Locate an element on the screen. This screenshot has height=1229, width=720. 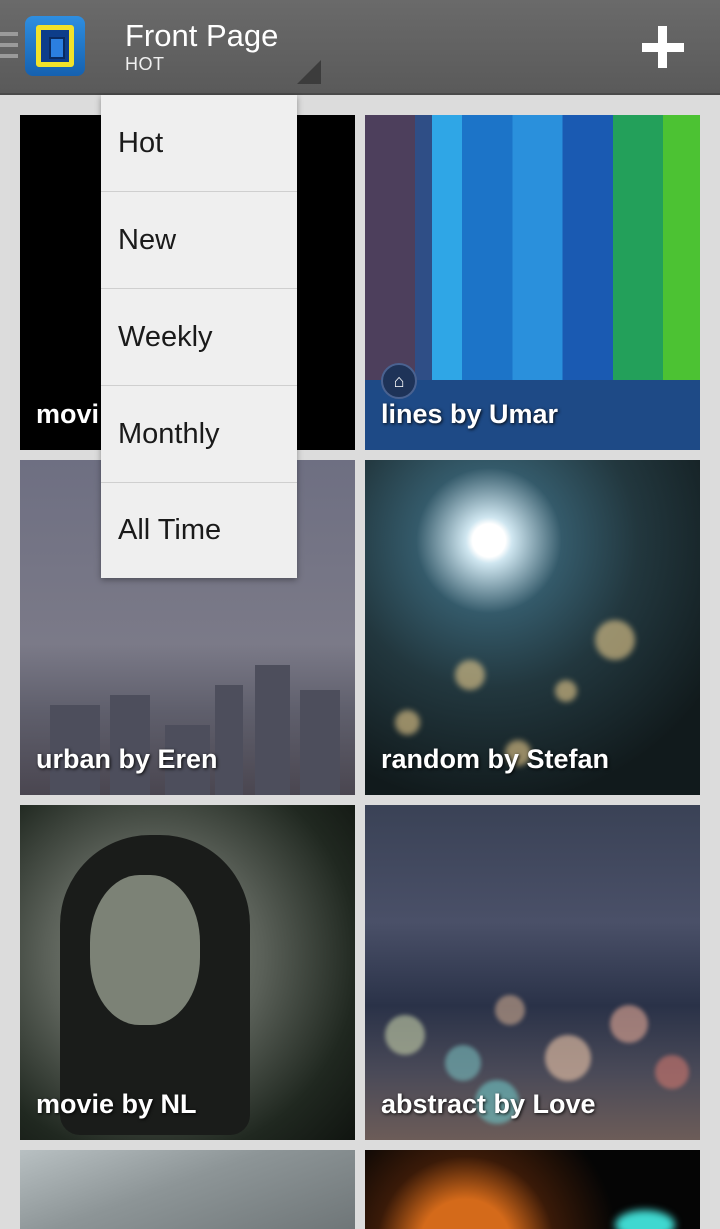
sort-dropdown-menu: Hot New Weekly Monthly All Time is located at coordinates (199, 336).